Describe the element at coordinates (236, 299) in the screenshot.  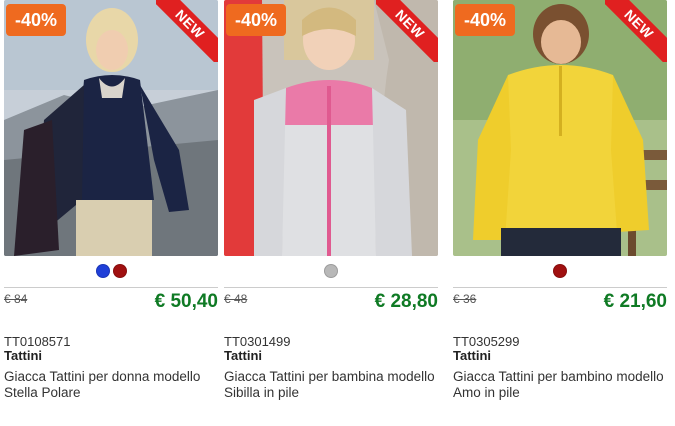
I see `old-price: € 48` at that location.